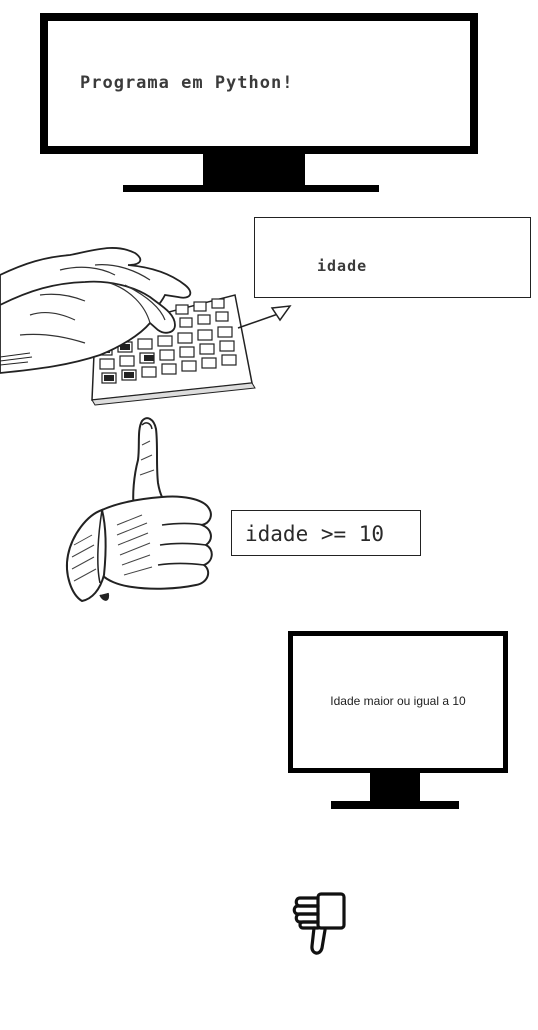 This screenshot has width=538, height=1030. Describe the element at coordinates (315, 534) in the screenshot. I see `condition-label: idade >= 10` at that location.